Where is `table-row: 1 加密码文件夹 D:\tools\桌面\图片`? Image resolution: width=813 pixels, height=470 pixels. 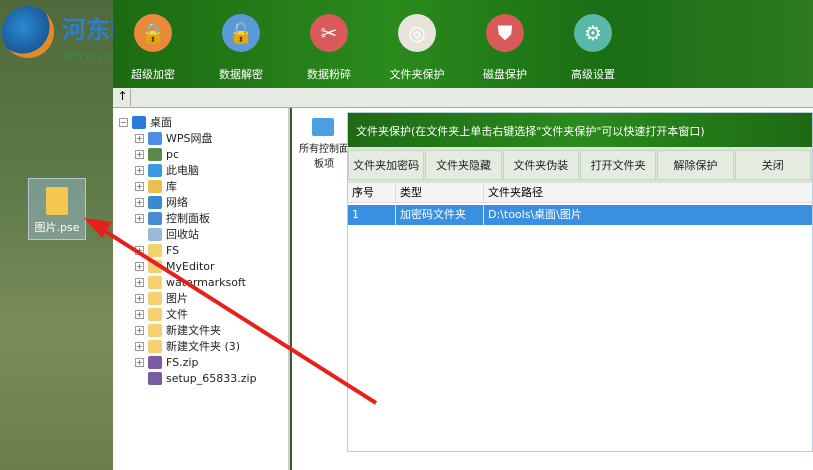
table-row: 1 加密码文件夹 D:\tools\桌面\图片 is located at coordinates (580, 215).